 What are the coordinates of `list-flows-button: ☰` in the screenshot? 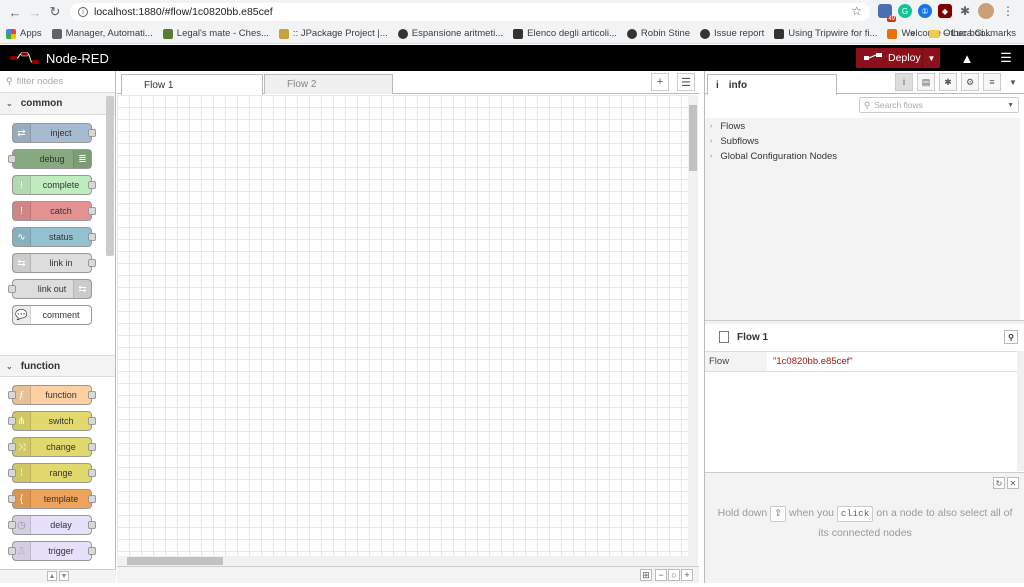 It's located at (686, 82).